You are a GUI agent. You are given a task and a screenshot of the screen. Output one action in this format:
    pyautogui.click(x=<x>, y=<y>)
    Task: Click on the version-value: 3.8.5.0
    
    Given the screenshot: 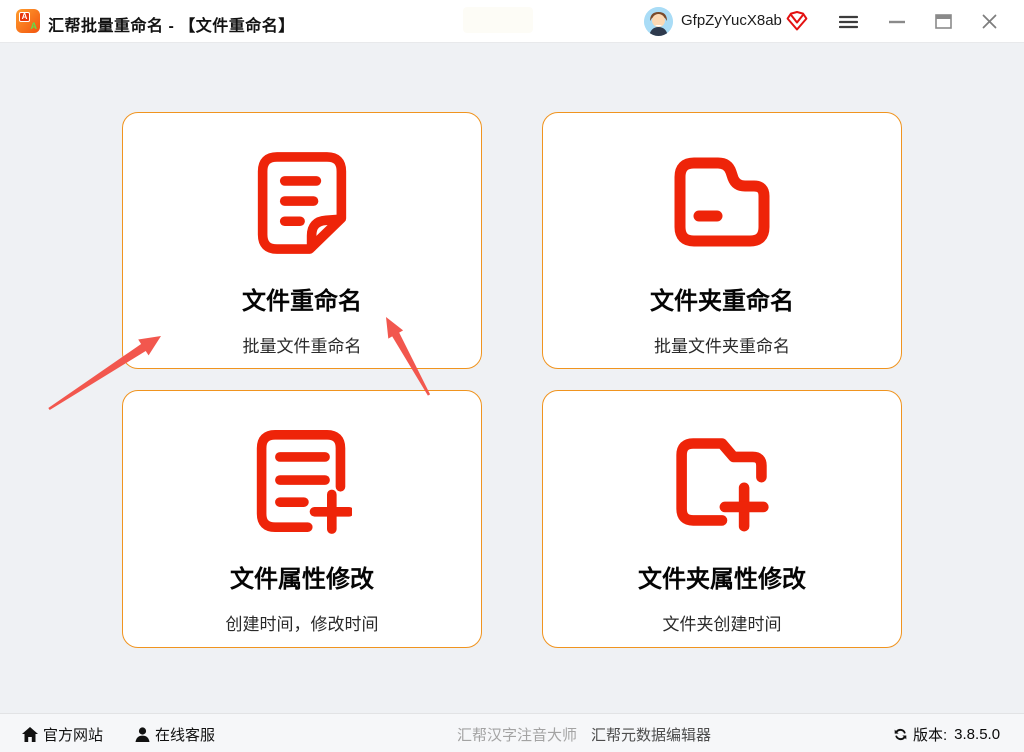 What is the action you would take?
    pyautogui.click(x=977, y=734)
    